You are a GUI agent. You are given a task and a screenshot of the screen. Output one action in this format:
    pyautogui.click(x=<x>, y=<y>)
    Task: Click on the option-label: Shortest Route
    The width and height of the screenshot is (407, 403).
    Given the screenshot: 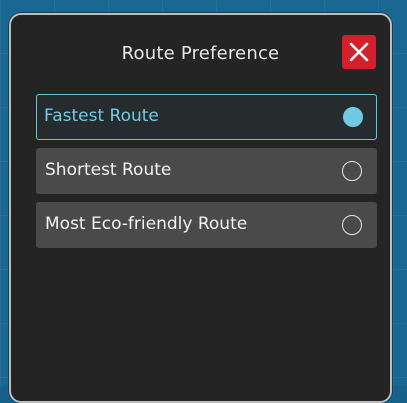 What is the action you would take?
    pyautogui.click(x=108, y=170)
    